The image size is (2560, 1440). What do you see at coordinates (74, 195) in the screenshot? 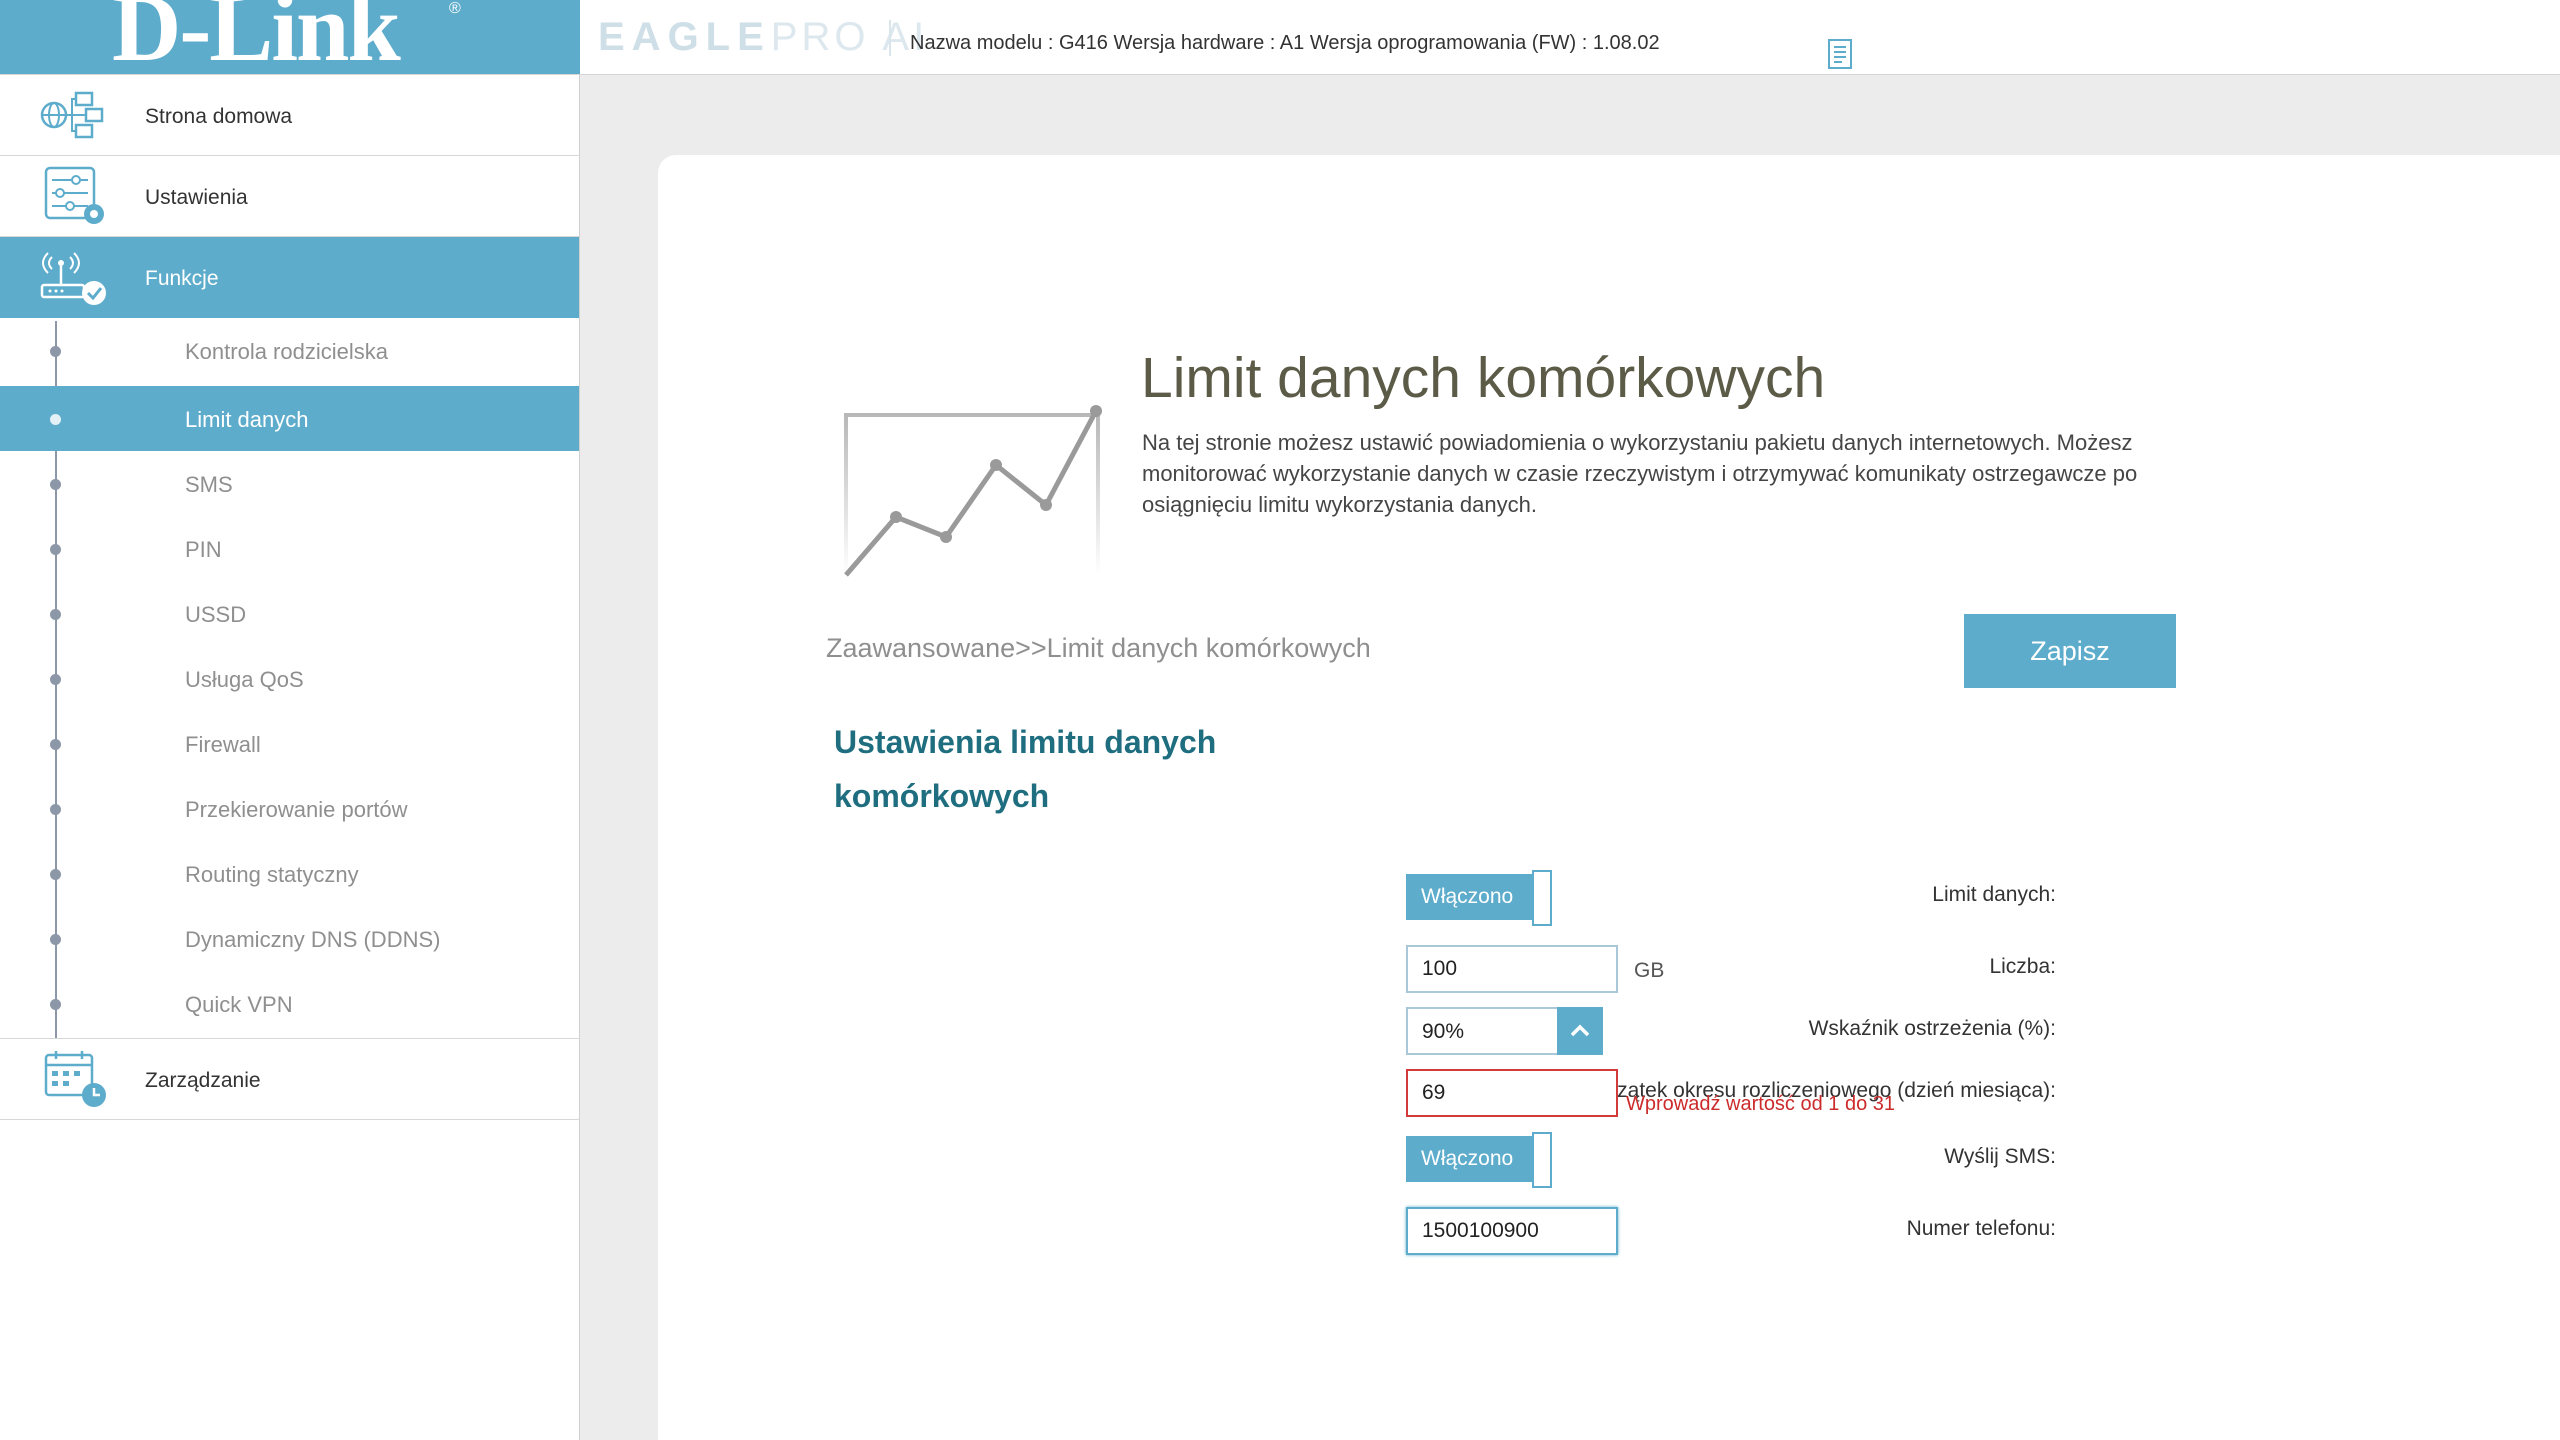
I see `settings-sliders-icon` at bounding box center [74, 195].